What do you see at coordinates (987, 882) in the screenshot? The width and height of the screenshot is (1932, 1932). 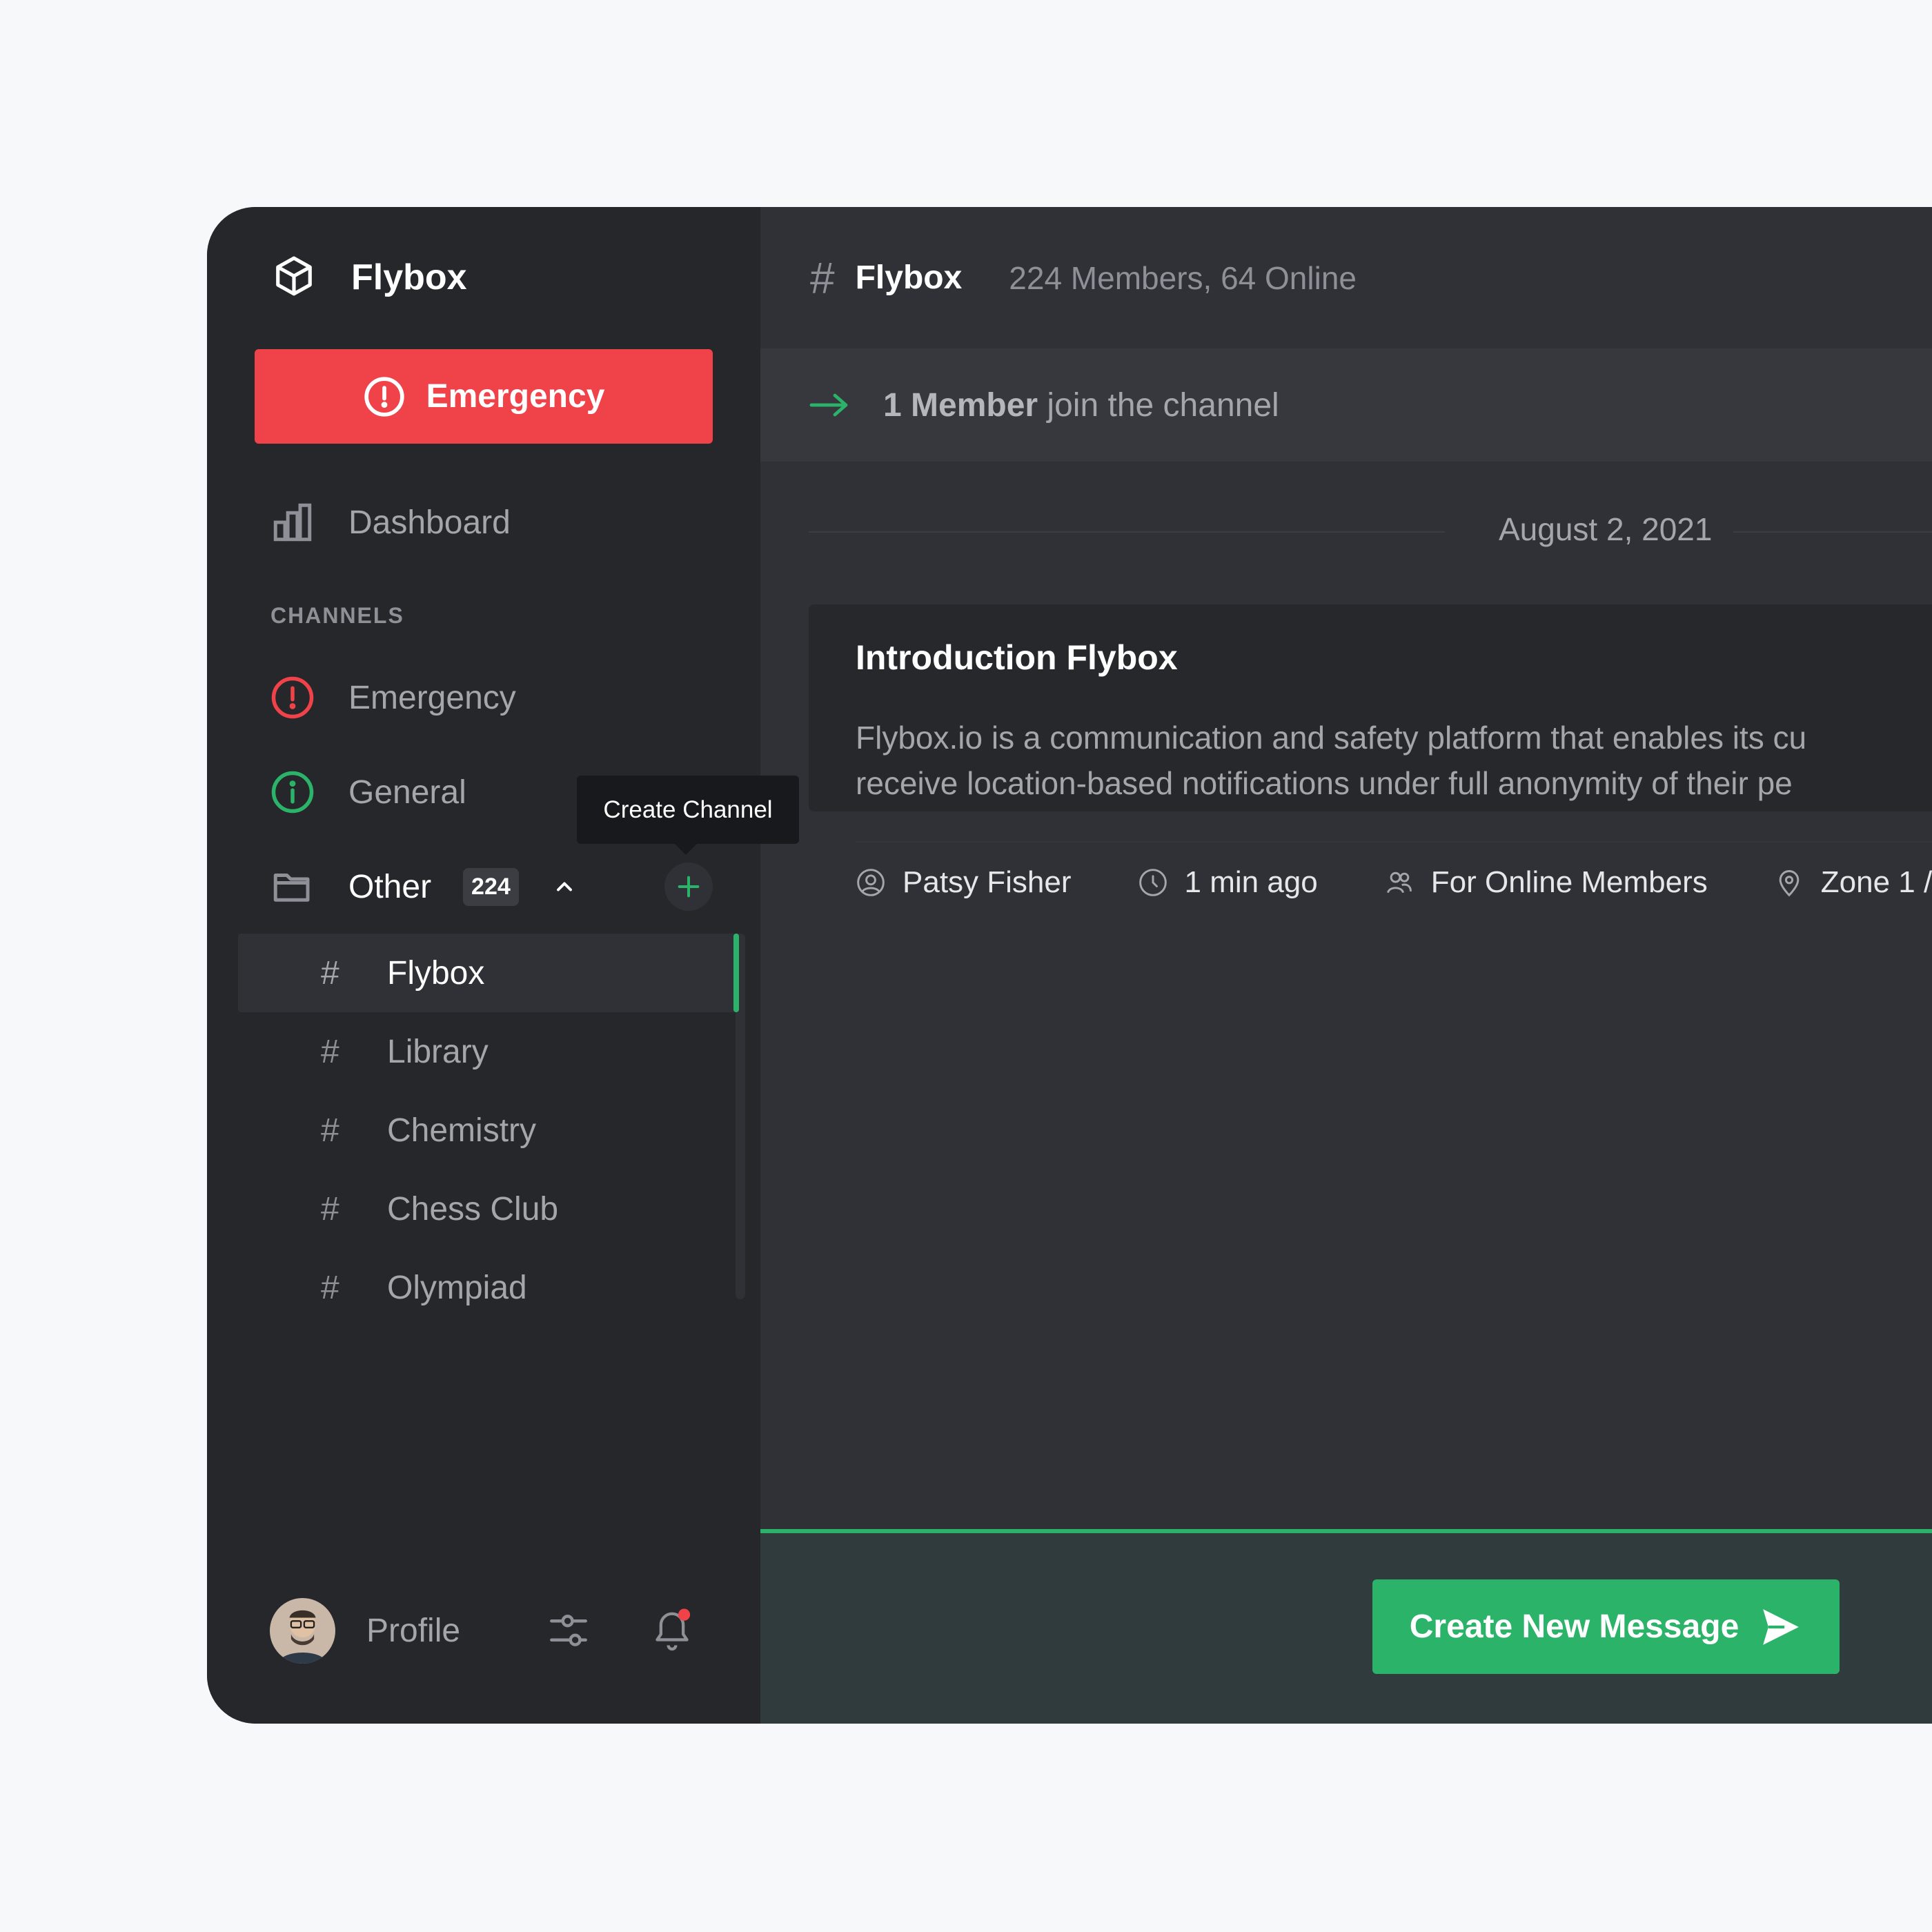 I see `author-name: Patsy Fisher` at bounding box center [987, 882].